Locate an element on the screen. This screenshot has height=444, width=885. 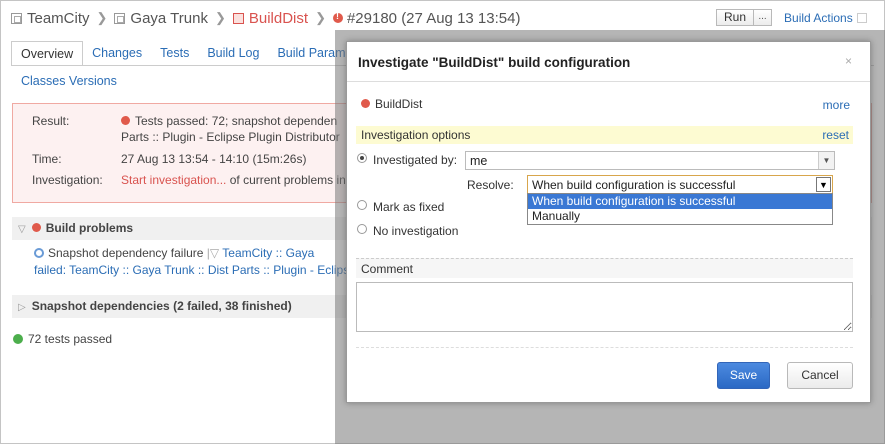
investigated-by-combo: me ▼ is located at coordinates (650, 160).